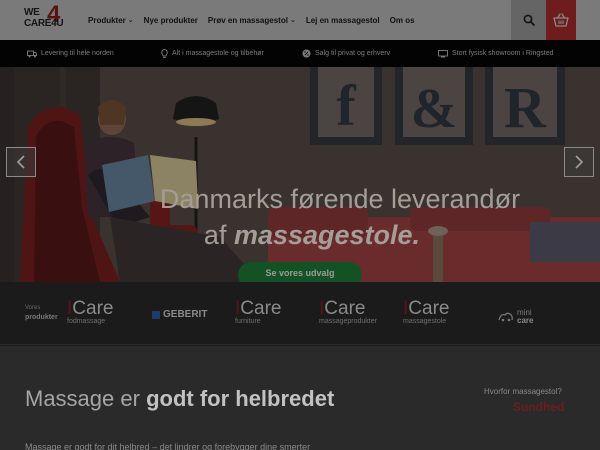 Image resolution: width=600 pixels, height=450 pixels. What do you see at coordinates (164, 53) in the screenshot?
I see `lightbulb-icon` at bounding box center [164, 53].